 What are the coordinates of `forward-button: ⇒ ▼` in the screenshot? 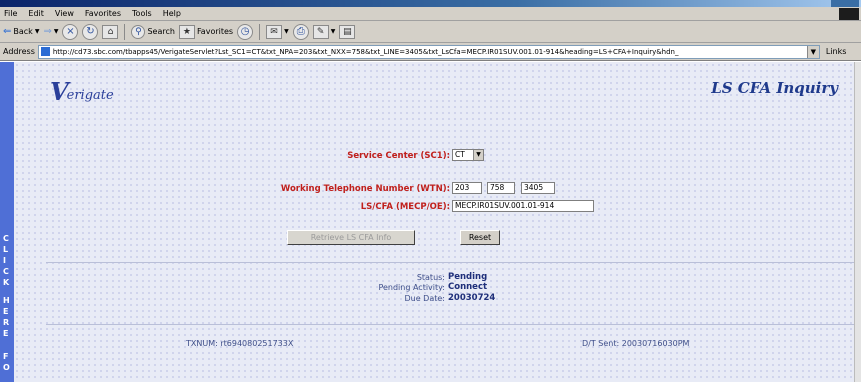 It's located at (50, 31).